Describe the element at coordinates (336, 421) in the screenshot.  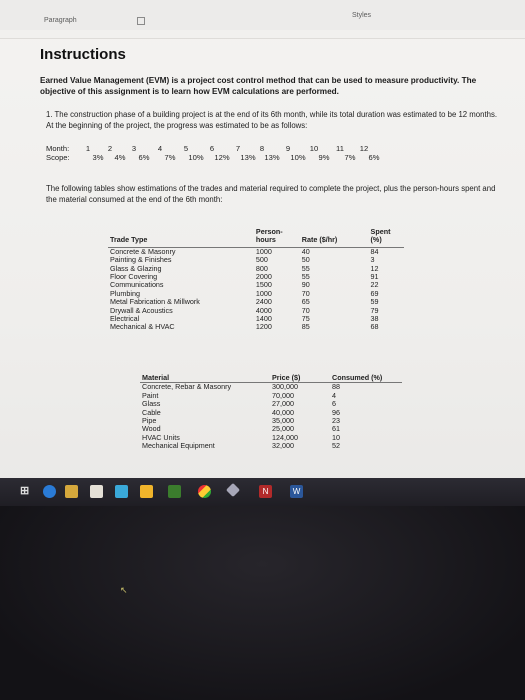
I see `material-row-cell: 23` at that location.